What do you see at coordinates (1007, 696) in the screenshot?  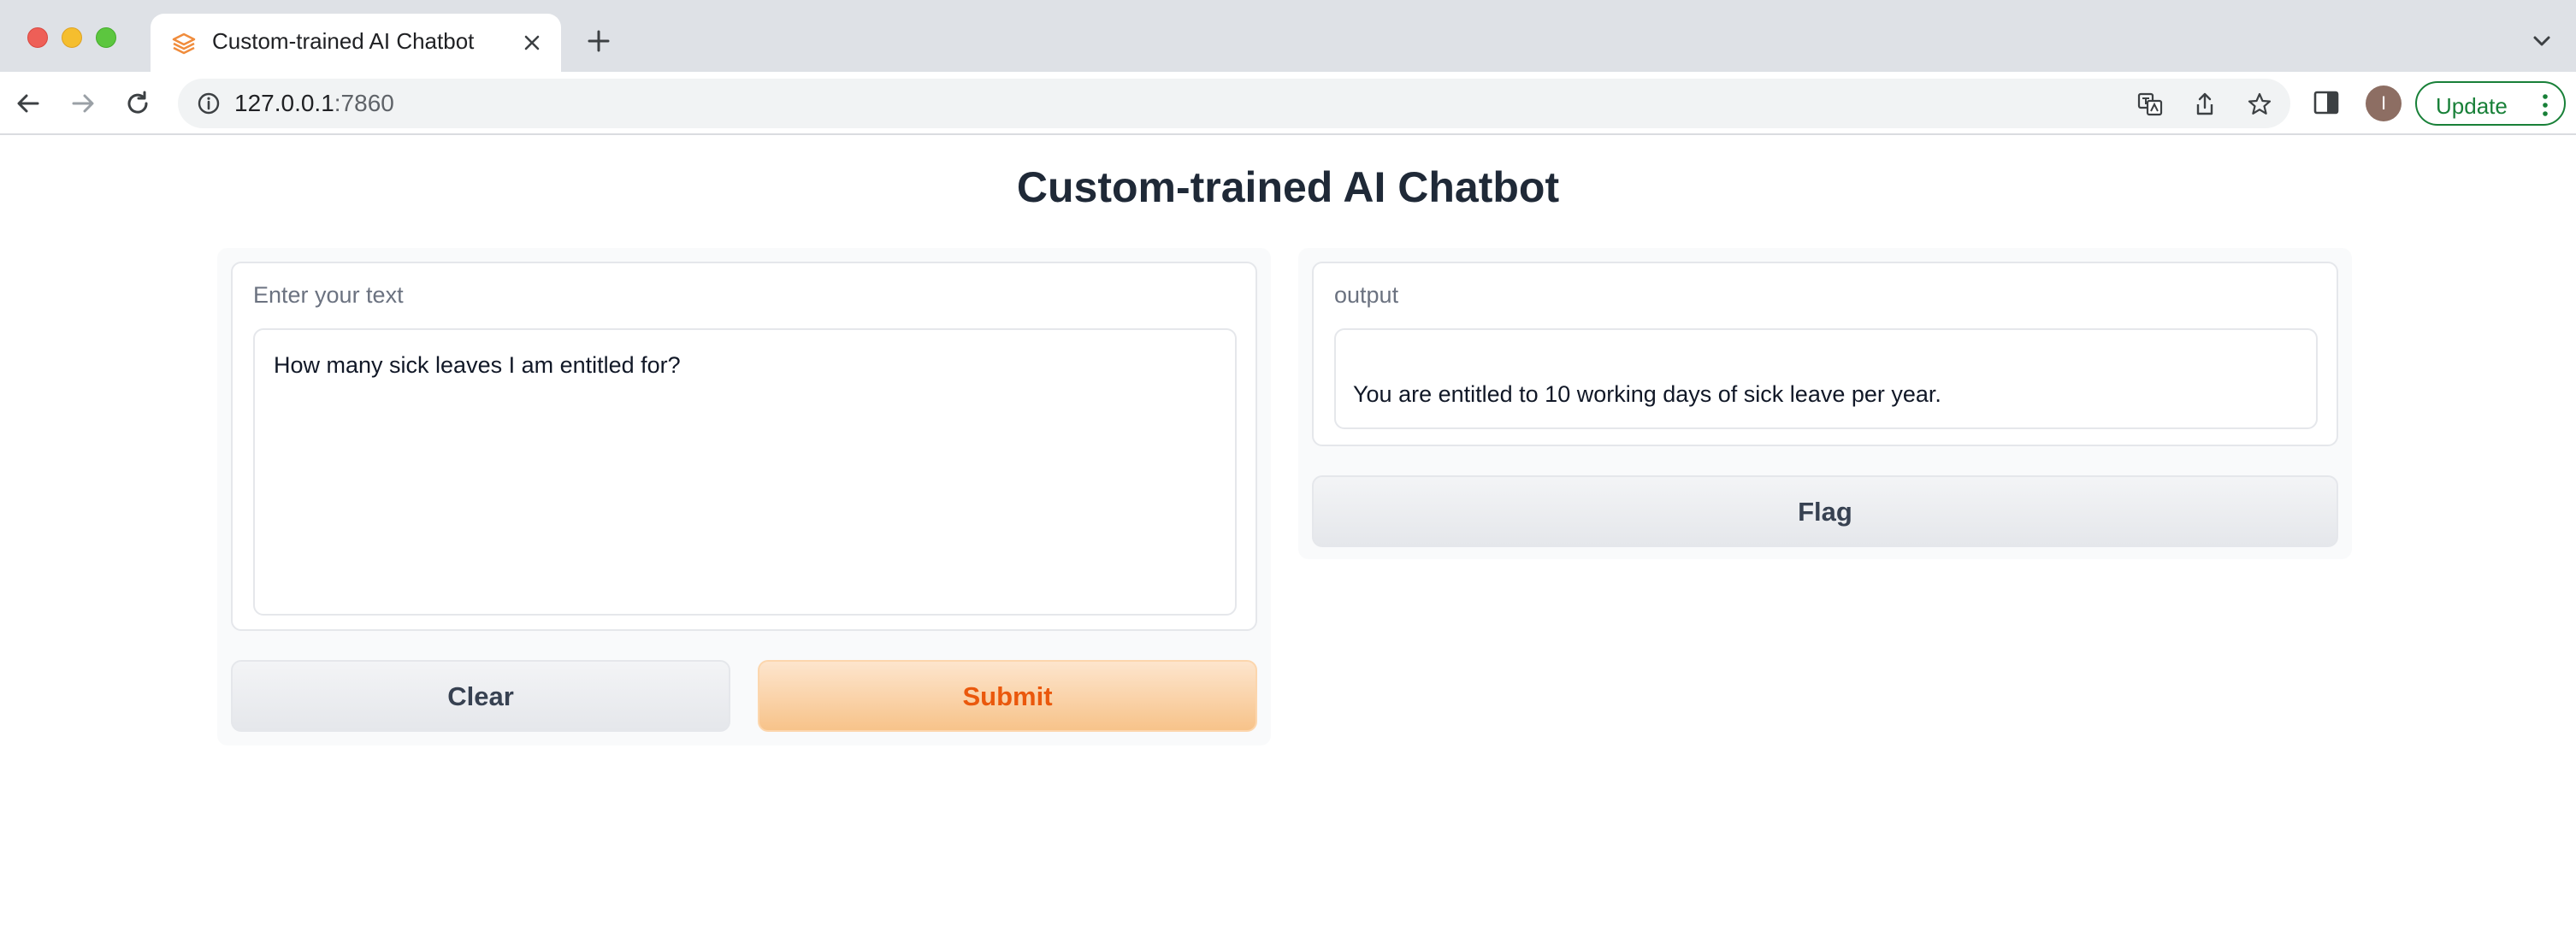 I see `submit-button: Submit` at bounding box center [1007, 696].